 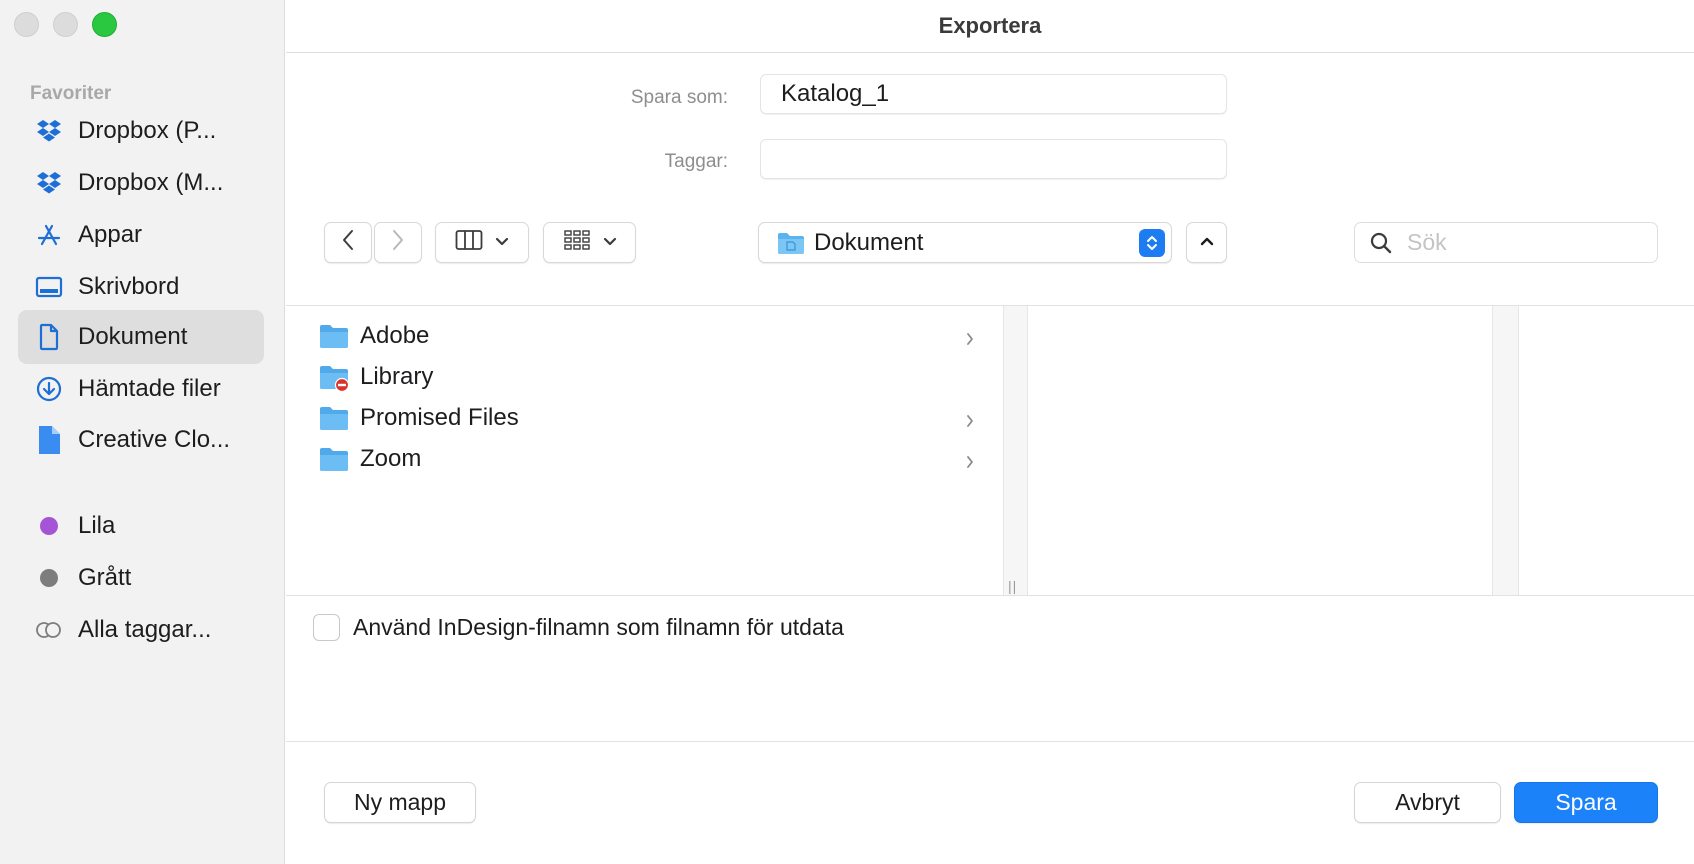 What do you see at coordinates (679, 97) in the screenshot?
I see `save-as-label: Spara som:` at bounding box center [679, 97].